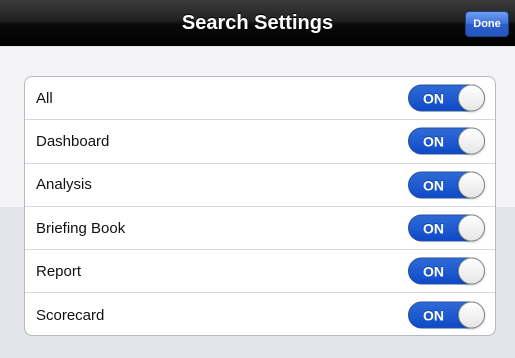 This screenshot has width=515, height=358. Describe the element at coordinates (260, 99) in the screenshot. I see `setting-row-all: All ON` at that location.